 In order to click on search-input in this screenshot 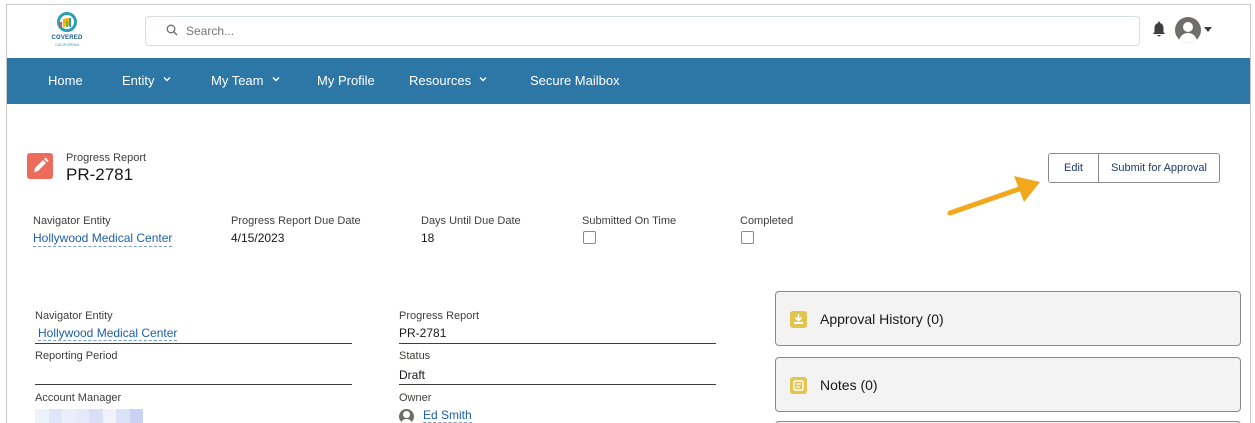, I will do `click(656, 31)`.